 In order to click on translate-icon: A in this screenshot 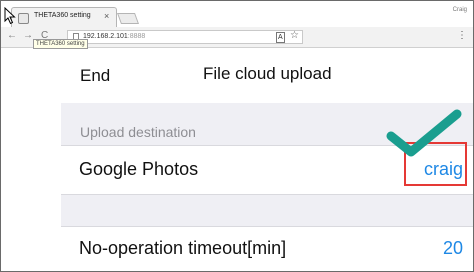, I will do `click(280, 37)`.